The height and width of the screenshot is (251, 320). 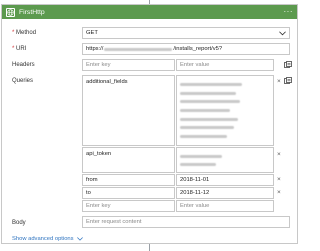 What do you see at coordinates (23, 65) in the screenshot?
I see `headers-label: Headers` at bounding box center [23, 65].